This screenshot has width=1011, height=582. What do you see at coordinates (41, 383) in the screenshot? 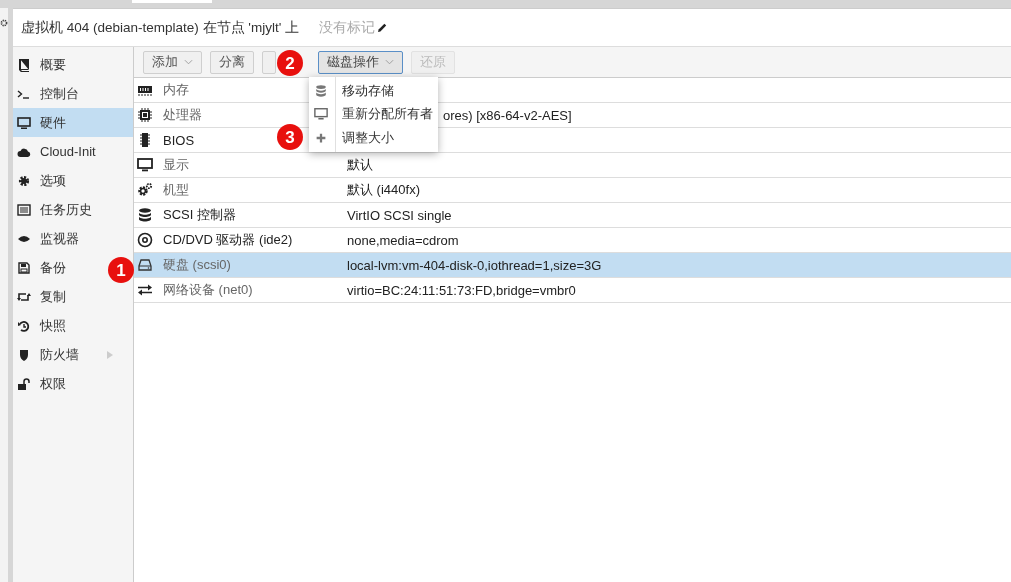
I see `sidebar-item: 权限` at bounding box center [41, 383].